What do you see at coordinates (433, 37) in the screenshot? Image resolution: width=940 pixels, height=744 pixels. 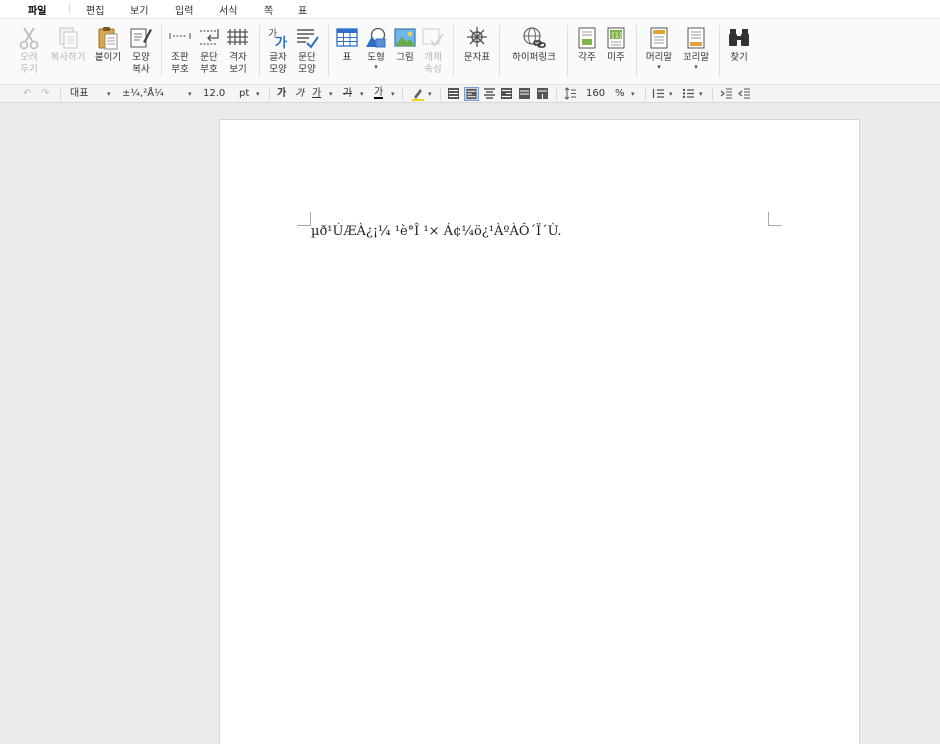 I see `object-props-icon` at bounding box center [433, 37].